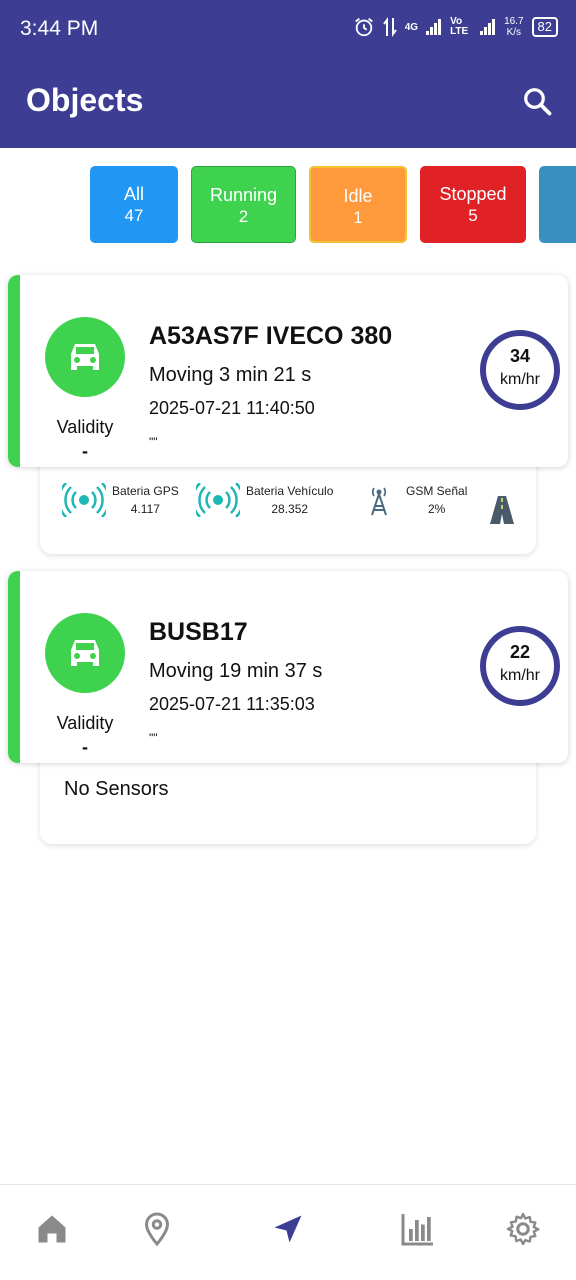 Image resolution: width=576 pixels, height=1280 pixels. What do you see at coordinates (473, 194) in the screenshot?
I see `filter-stopped-label: Stopped` at bounding box center [473, 194].